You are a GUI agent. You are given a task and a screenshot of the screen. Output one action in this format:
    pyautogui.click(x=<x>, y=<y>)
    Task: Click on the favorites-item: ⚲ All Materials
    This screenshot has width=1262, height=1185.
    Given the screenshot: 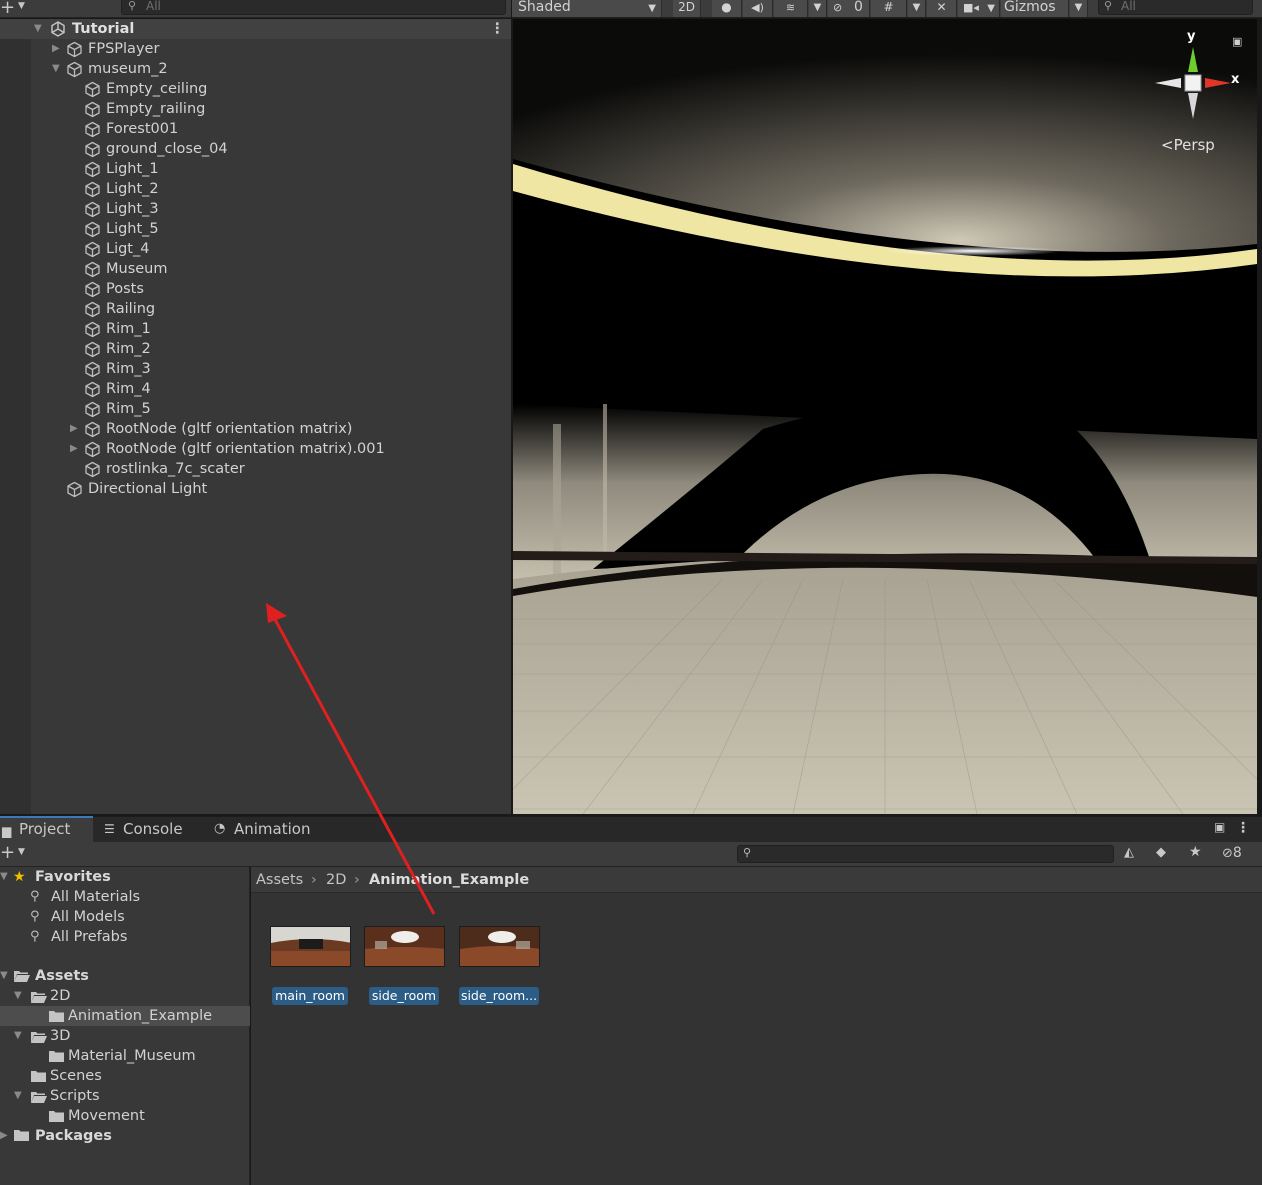 What is the action you would take?
    pyautogui.click(x=125, y=897)
    